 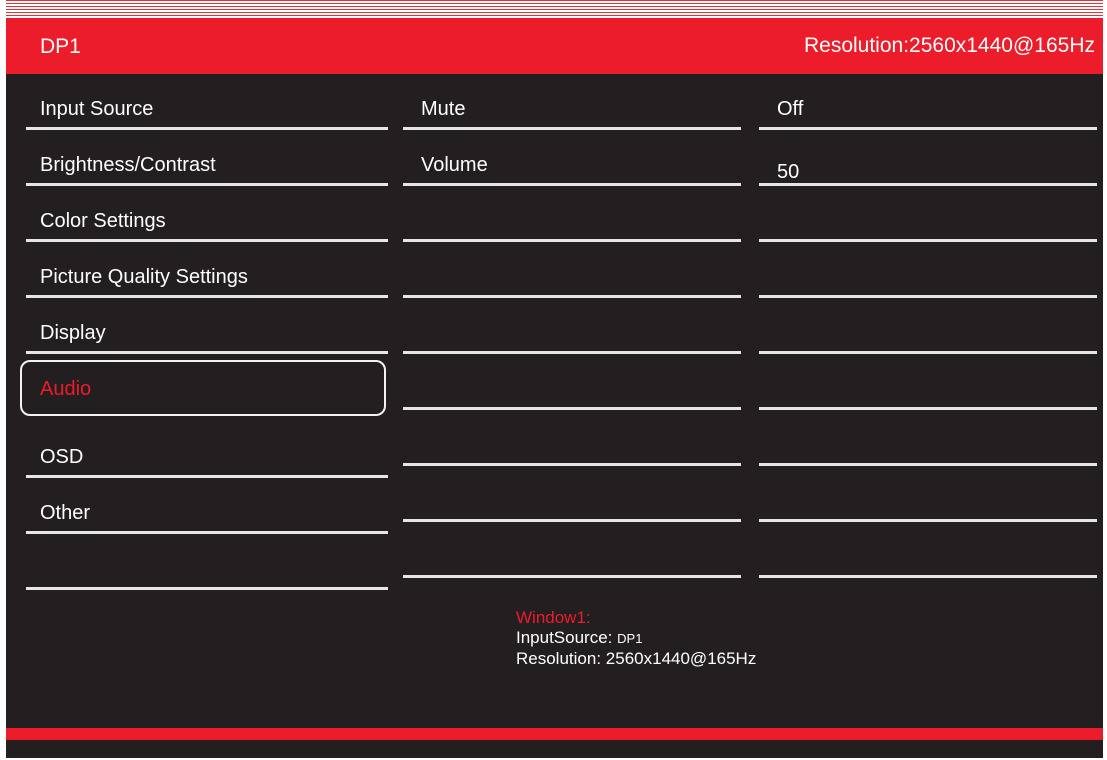 What do you see at coordinates (554, 9) in the screenshot?
I see `top-stripes-decoration` at bounding box center [554, 9].